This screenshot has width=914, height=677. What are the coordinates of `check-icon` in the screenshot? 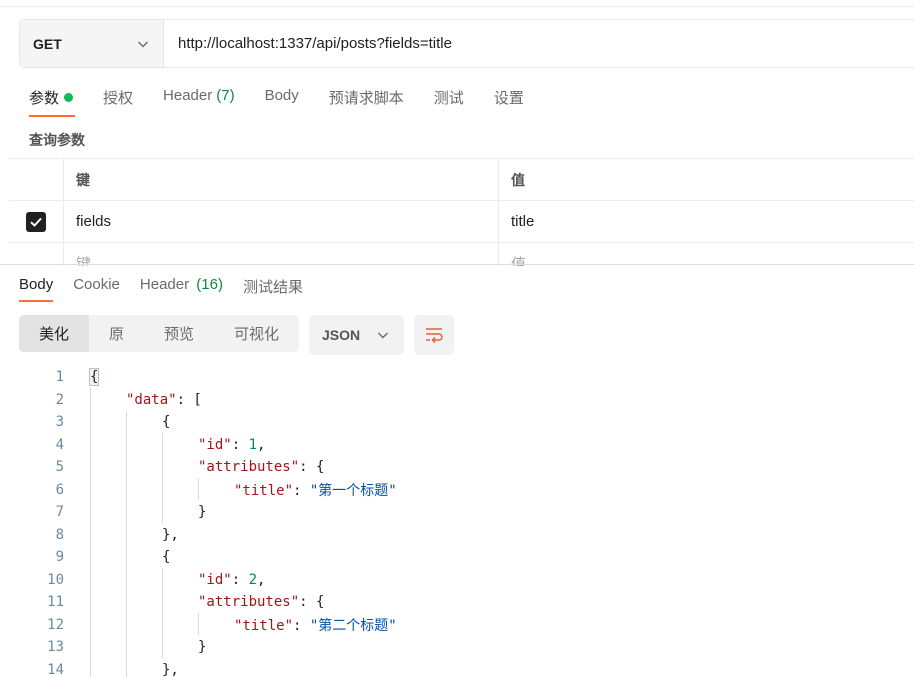 It's located at (36, 222).